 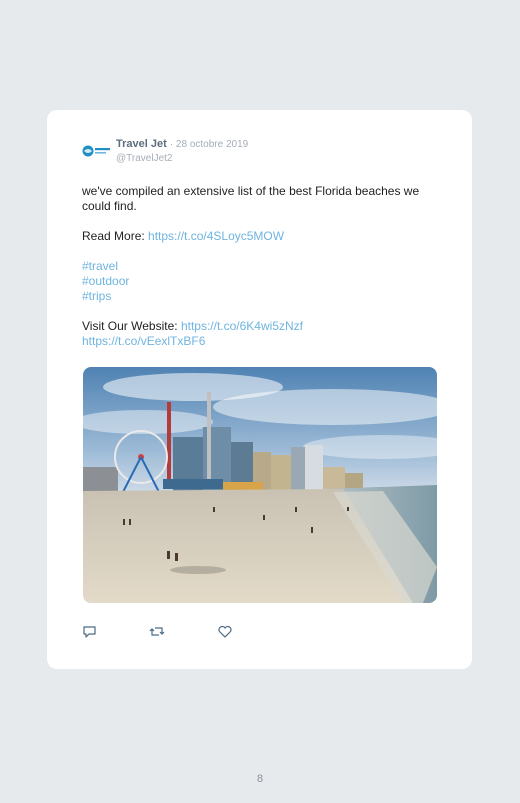 I want to click on read-more-label: Read More:, so click(x=115, y=236).